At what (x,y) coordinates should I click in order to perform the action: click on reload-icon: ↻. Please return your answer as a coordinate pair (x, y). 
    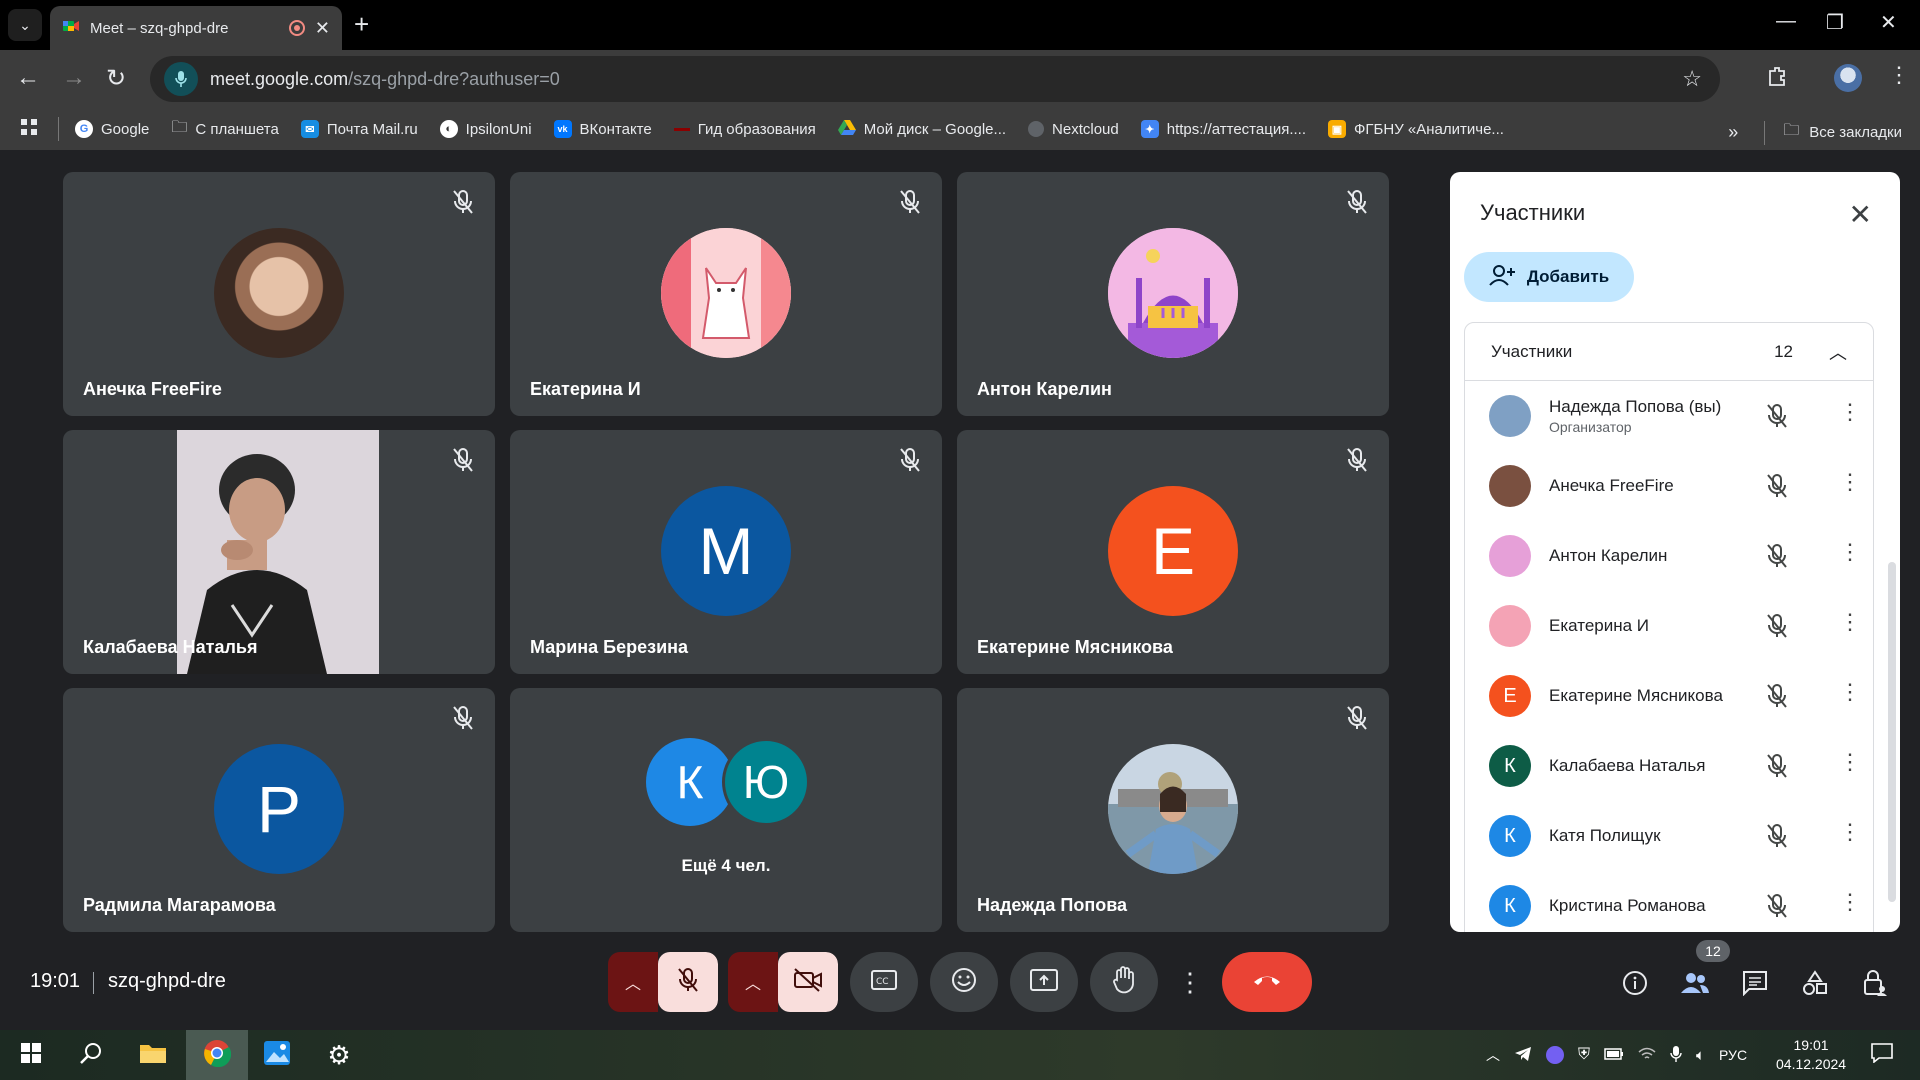
    Looking at the image, I should click on (116, 78).